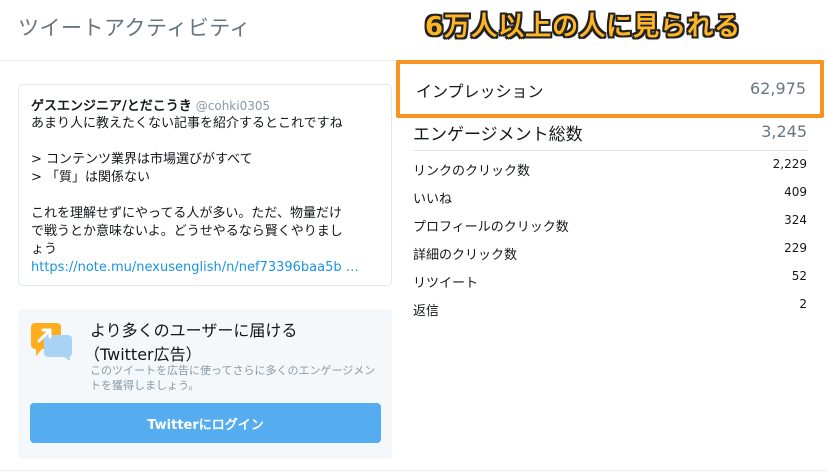 The height and width of the screenshot is (475, 827). I want to click on metric-value-retweets: 52, so click(799, 276).